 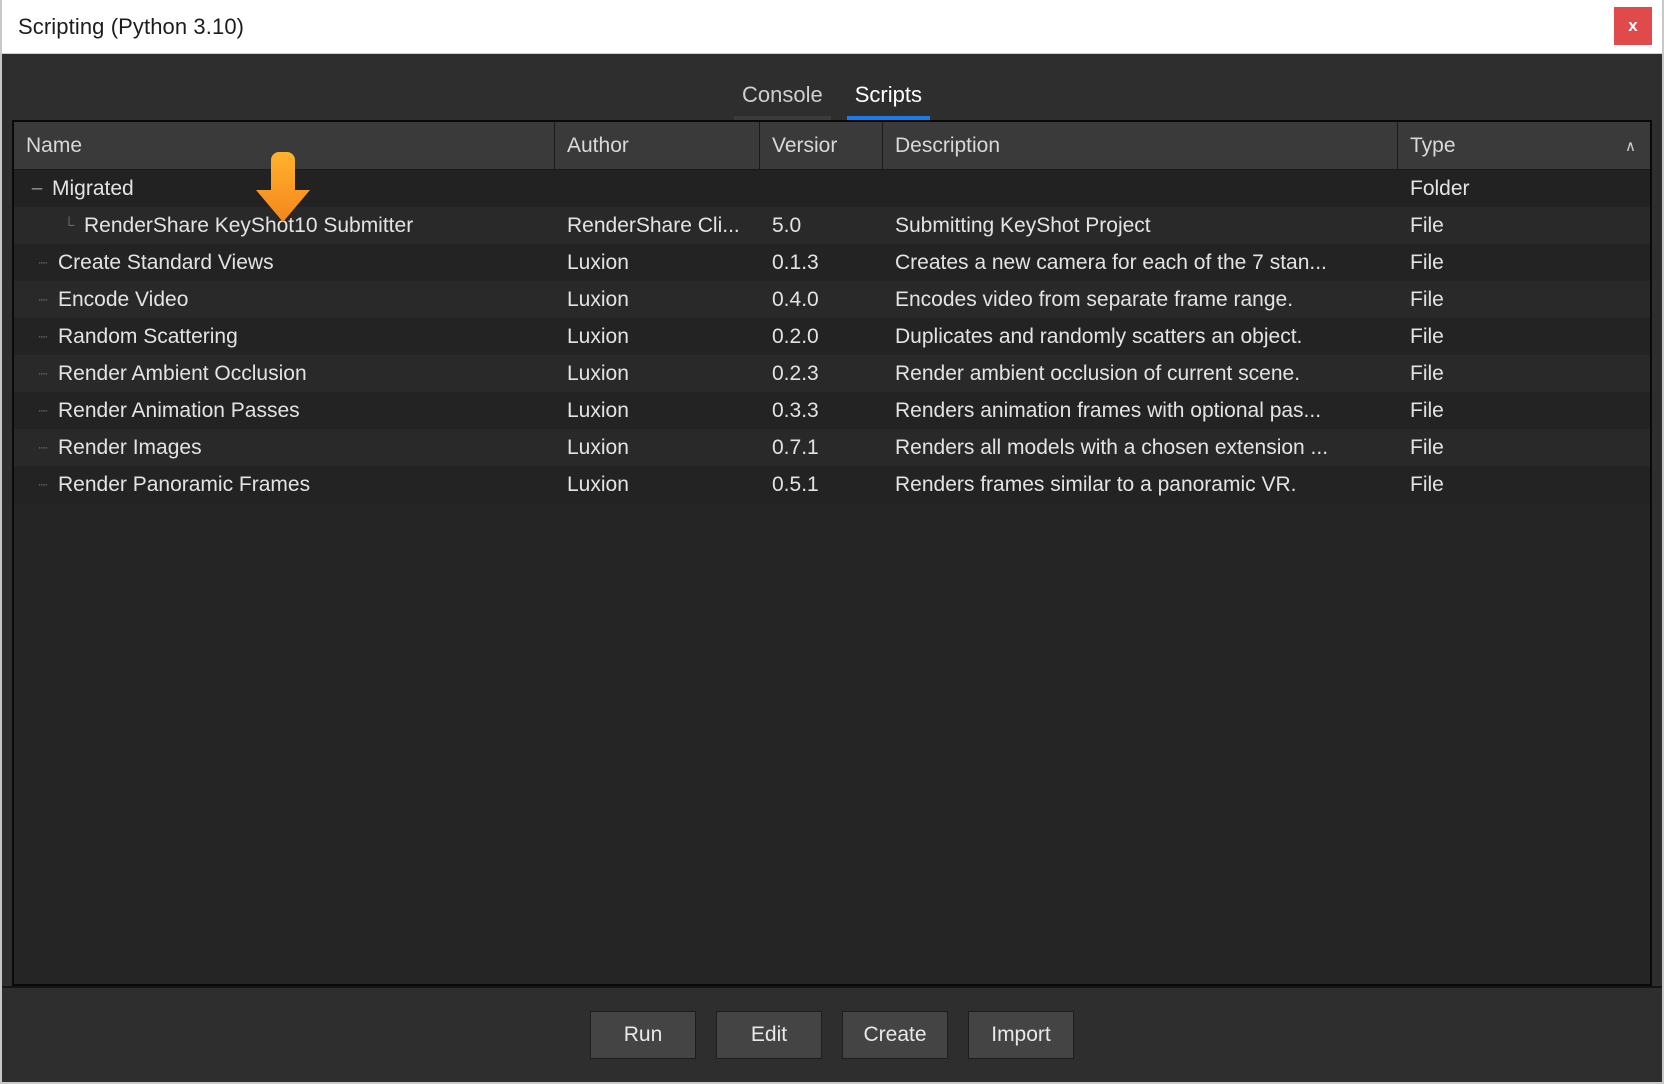 What do you see at coordinates (179, 410) in the screenshot?
I see `cell-name-label: Render Animation Passes` at bounding box center [179, 410].